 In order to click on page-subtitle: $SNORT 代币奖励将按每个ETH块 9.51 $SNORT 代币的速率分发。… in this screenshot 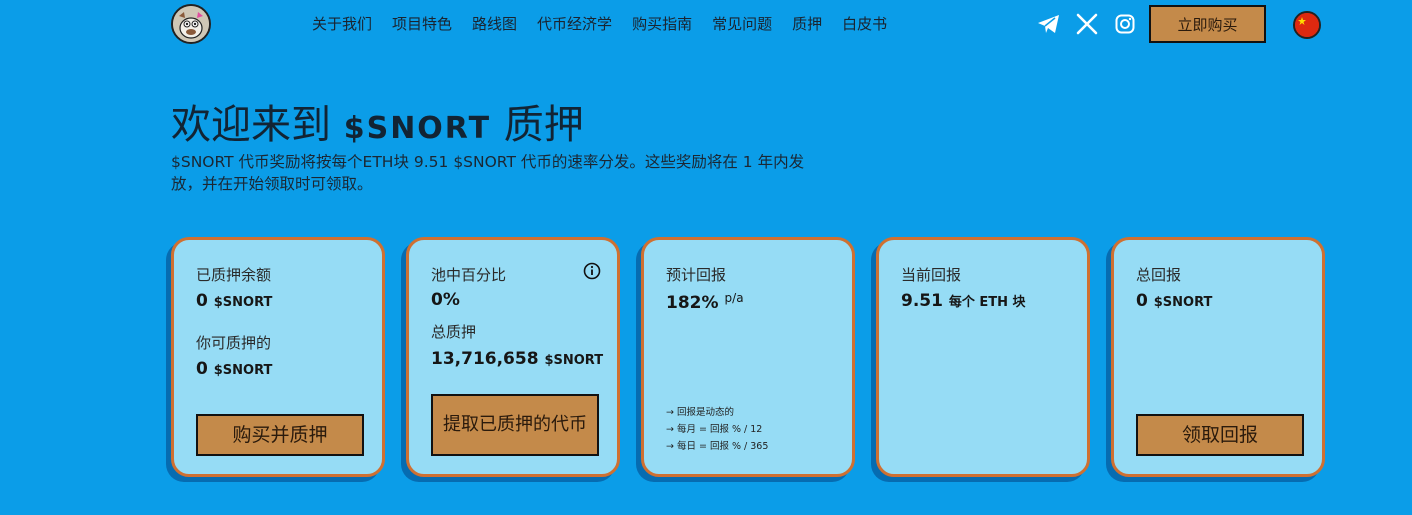, I will do `click(488, 173)`.